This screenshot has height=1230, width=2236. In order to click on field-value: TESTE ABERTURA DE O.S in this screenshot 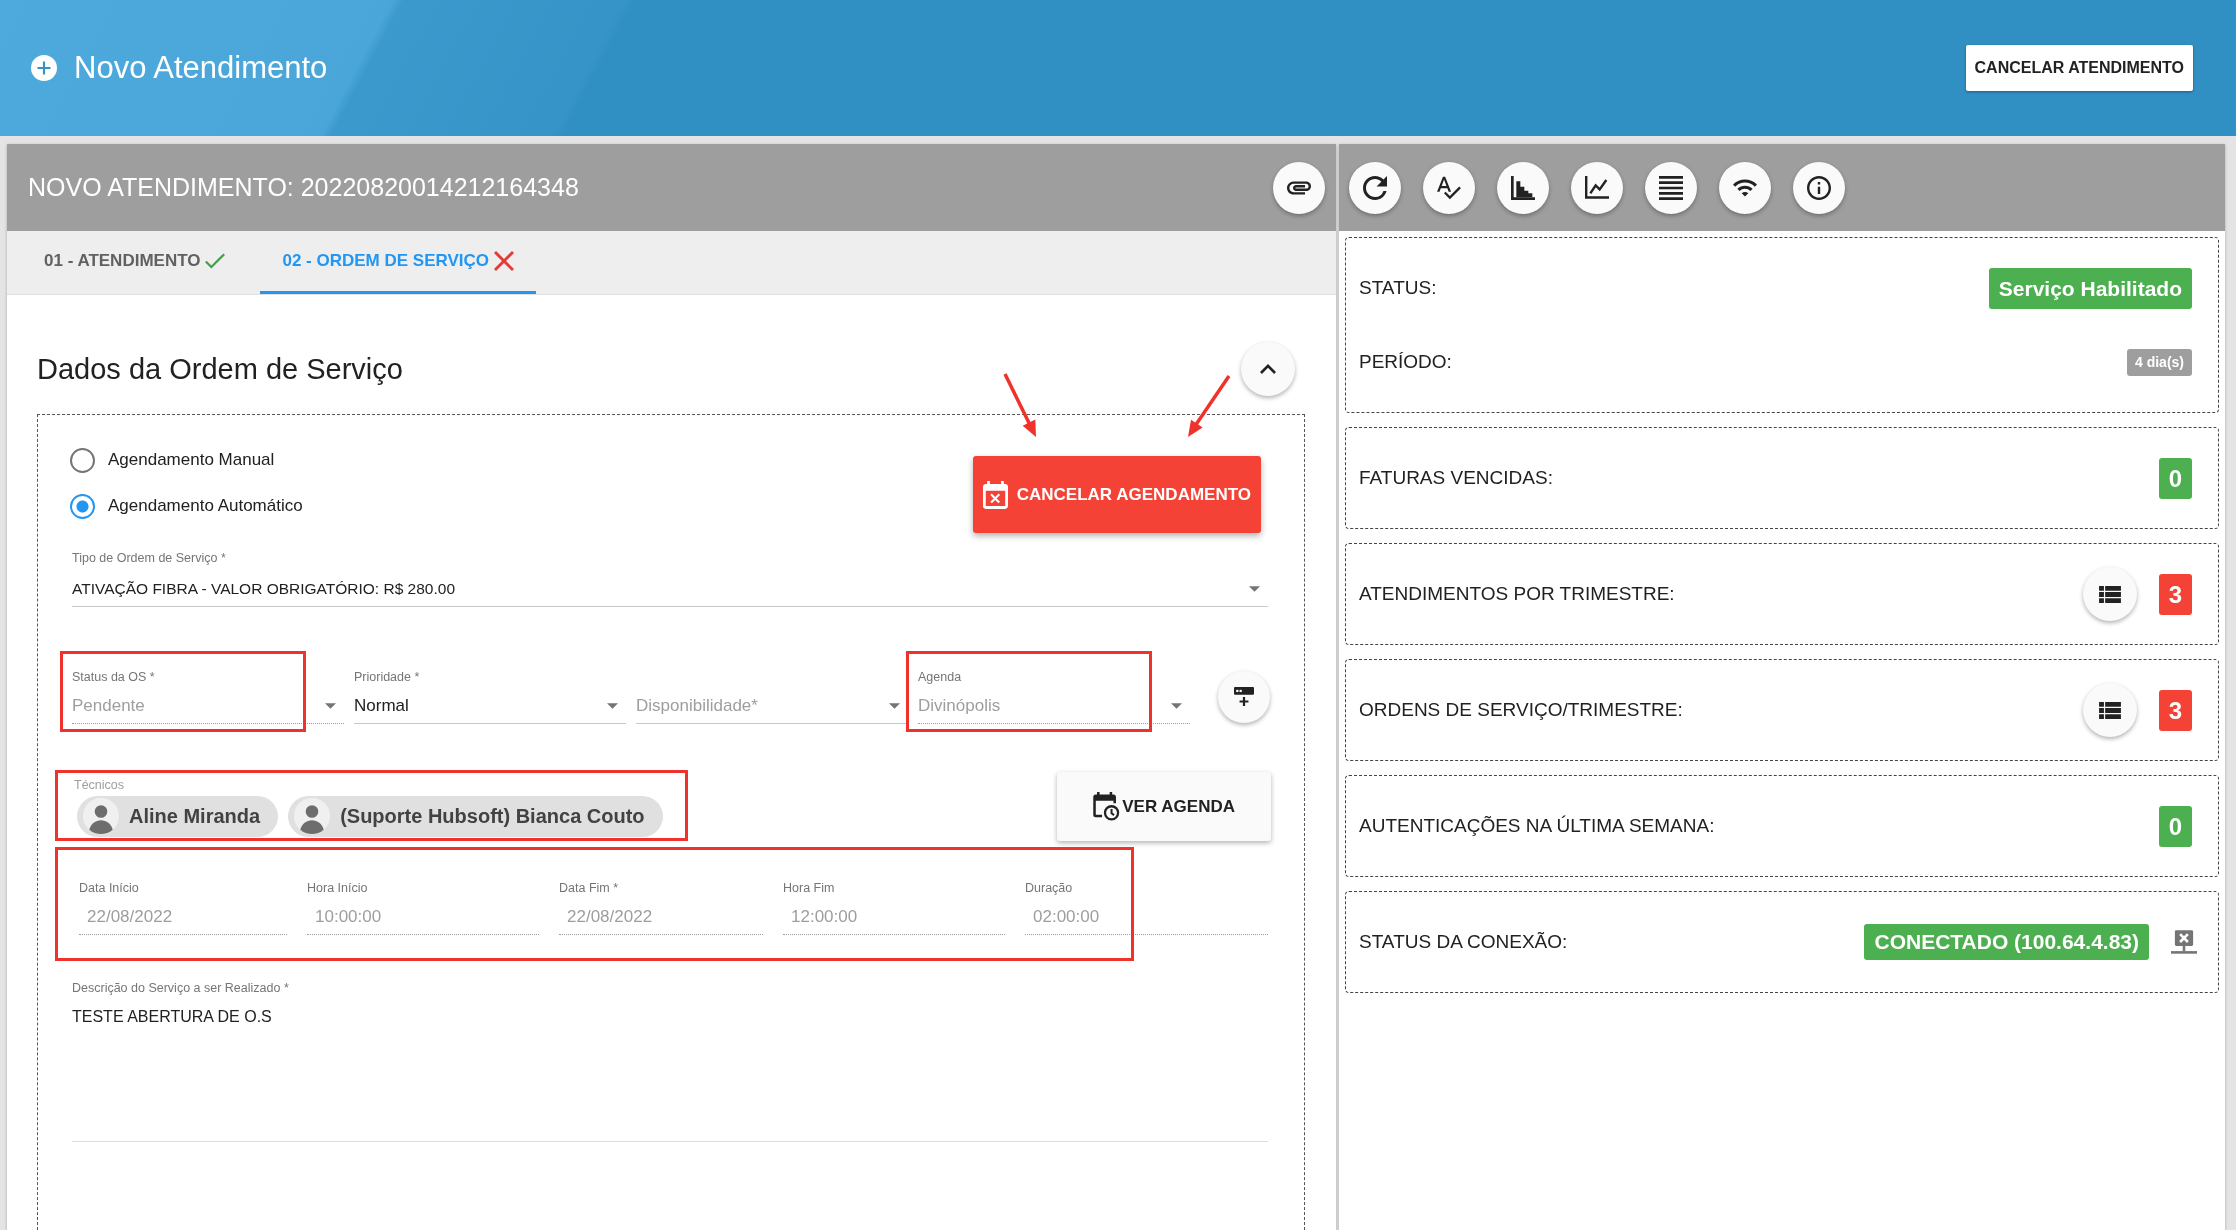, I will do `click(172, 1017)`.